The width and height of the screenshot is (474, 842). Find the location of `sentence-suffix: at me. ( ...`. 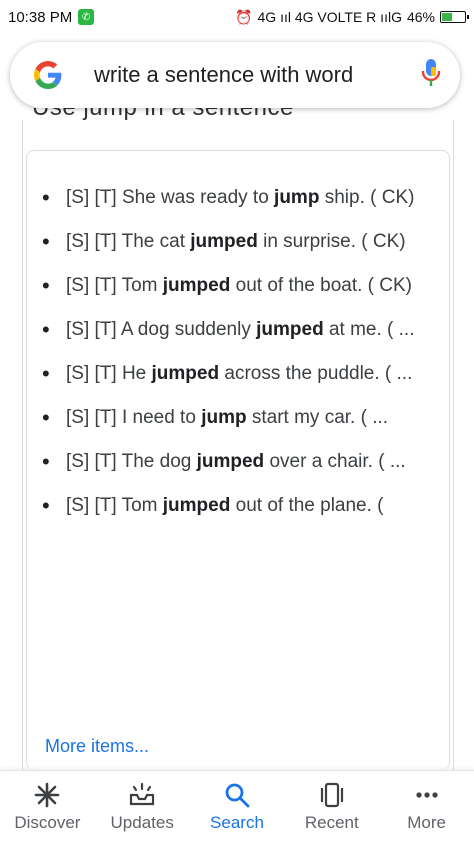

sentence-suffix: at me. ( ... is located at coordinates (369, 329).